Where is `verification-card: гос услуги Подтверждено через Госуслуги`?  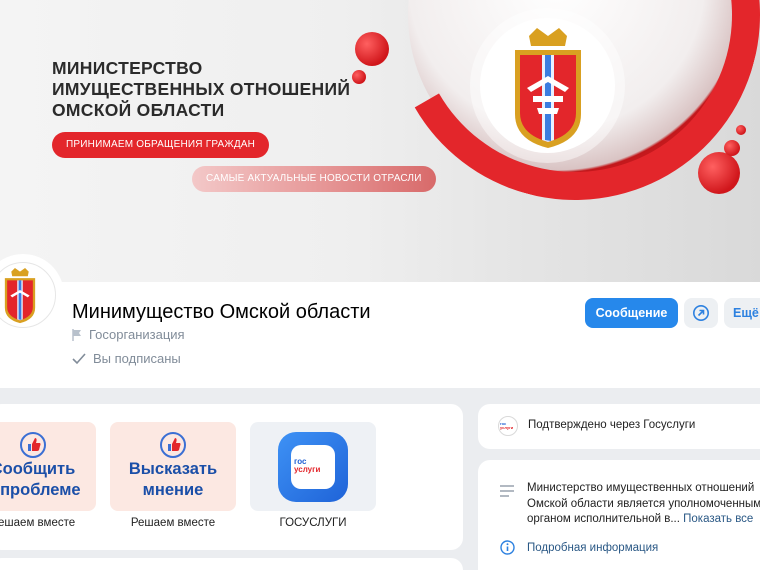 verification-card: гос услуги Подтверждено через Госуслуги is located at coordinates (619, 426).